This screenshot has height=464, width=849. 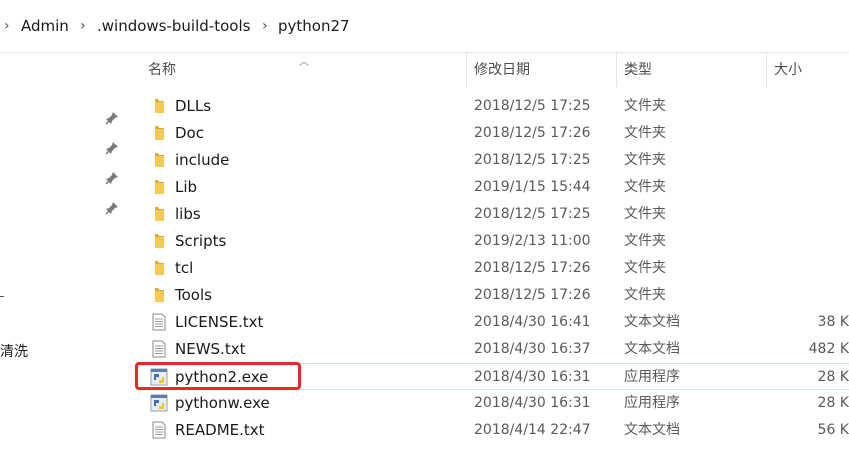 I want to click on file-row: python2.exe 2018/4/30 16:31 应用程序 28 K, so click(x=492, y=376).